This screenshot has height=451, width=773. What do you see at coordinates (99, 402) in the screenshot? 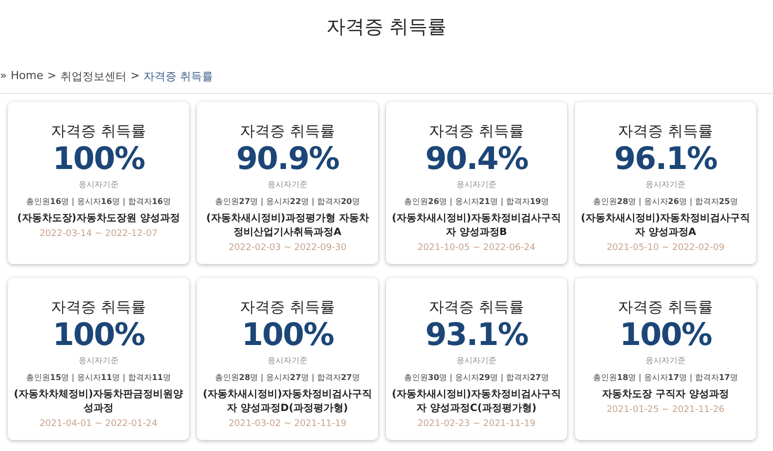
I see `course-name: (자동차차체정비)자동차판금정비원양성과정` at bounding box center [99, 402].